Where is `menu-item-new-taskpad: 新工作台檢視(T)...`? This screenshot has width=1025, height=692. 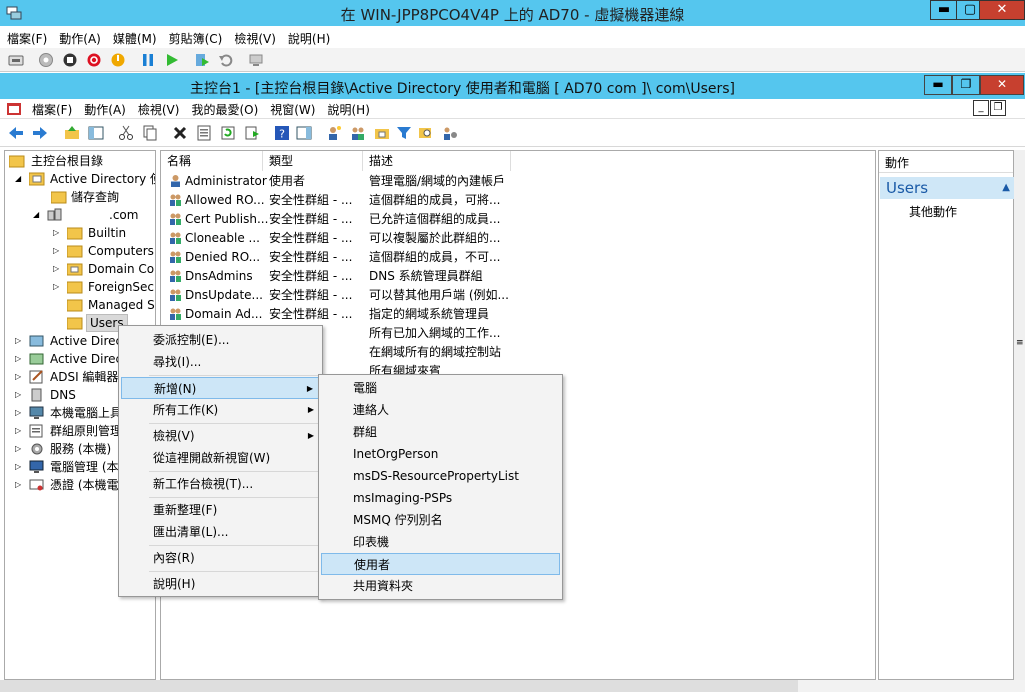
menu-item-new-taskpad: 新工作台檢視(T)... is located at coordinates (220, 484).